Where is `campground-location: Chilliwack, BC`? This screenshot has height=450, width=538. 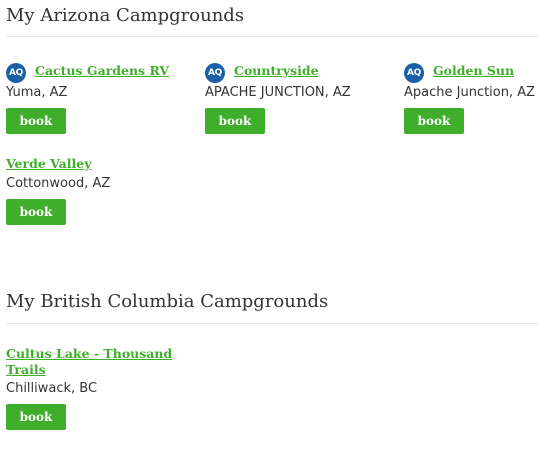 campground-location: Chilliwack, BC is located at coordinates (52, 388).